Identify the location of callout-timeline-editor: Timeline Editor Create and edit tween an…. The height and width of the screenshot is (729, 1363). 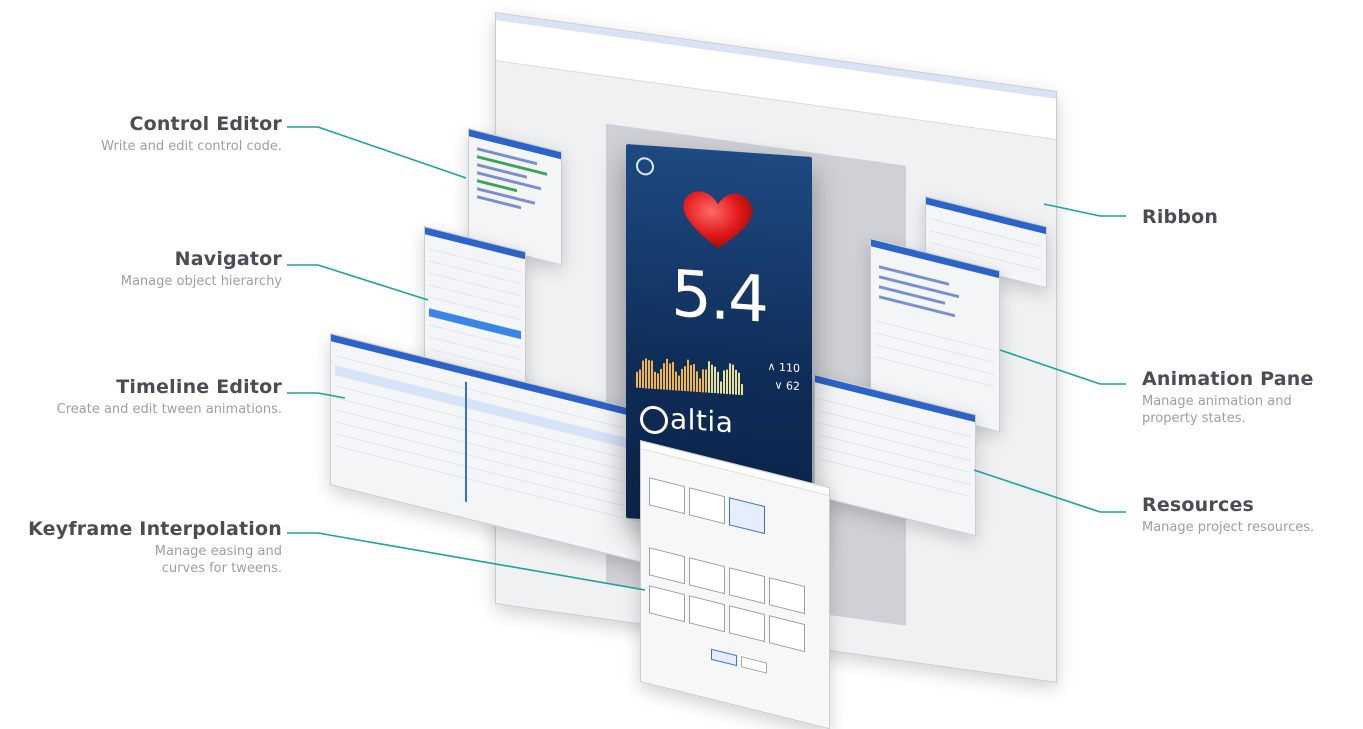
(141, 397).